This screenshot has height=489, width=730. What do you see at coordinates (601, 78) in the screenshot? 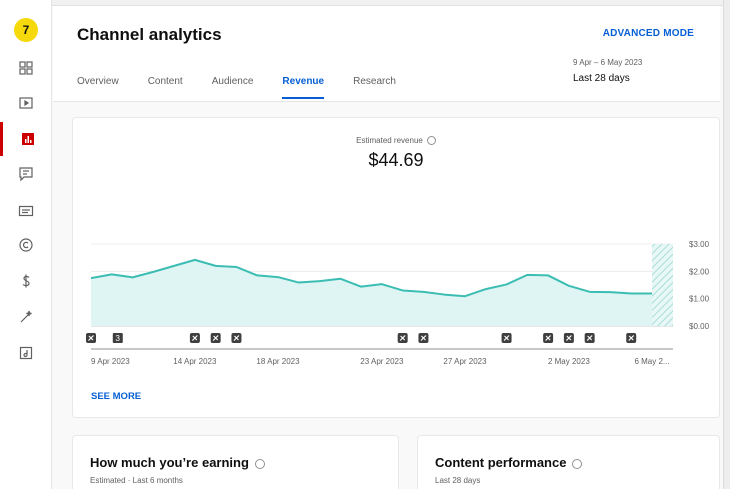
I see `date-range-picker: Last 28 days` at bounding box center [601, 78].